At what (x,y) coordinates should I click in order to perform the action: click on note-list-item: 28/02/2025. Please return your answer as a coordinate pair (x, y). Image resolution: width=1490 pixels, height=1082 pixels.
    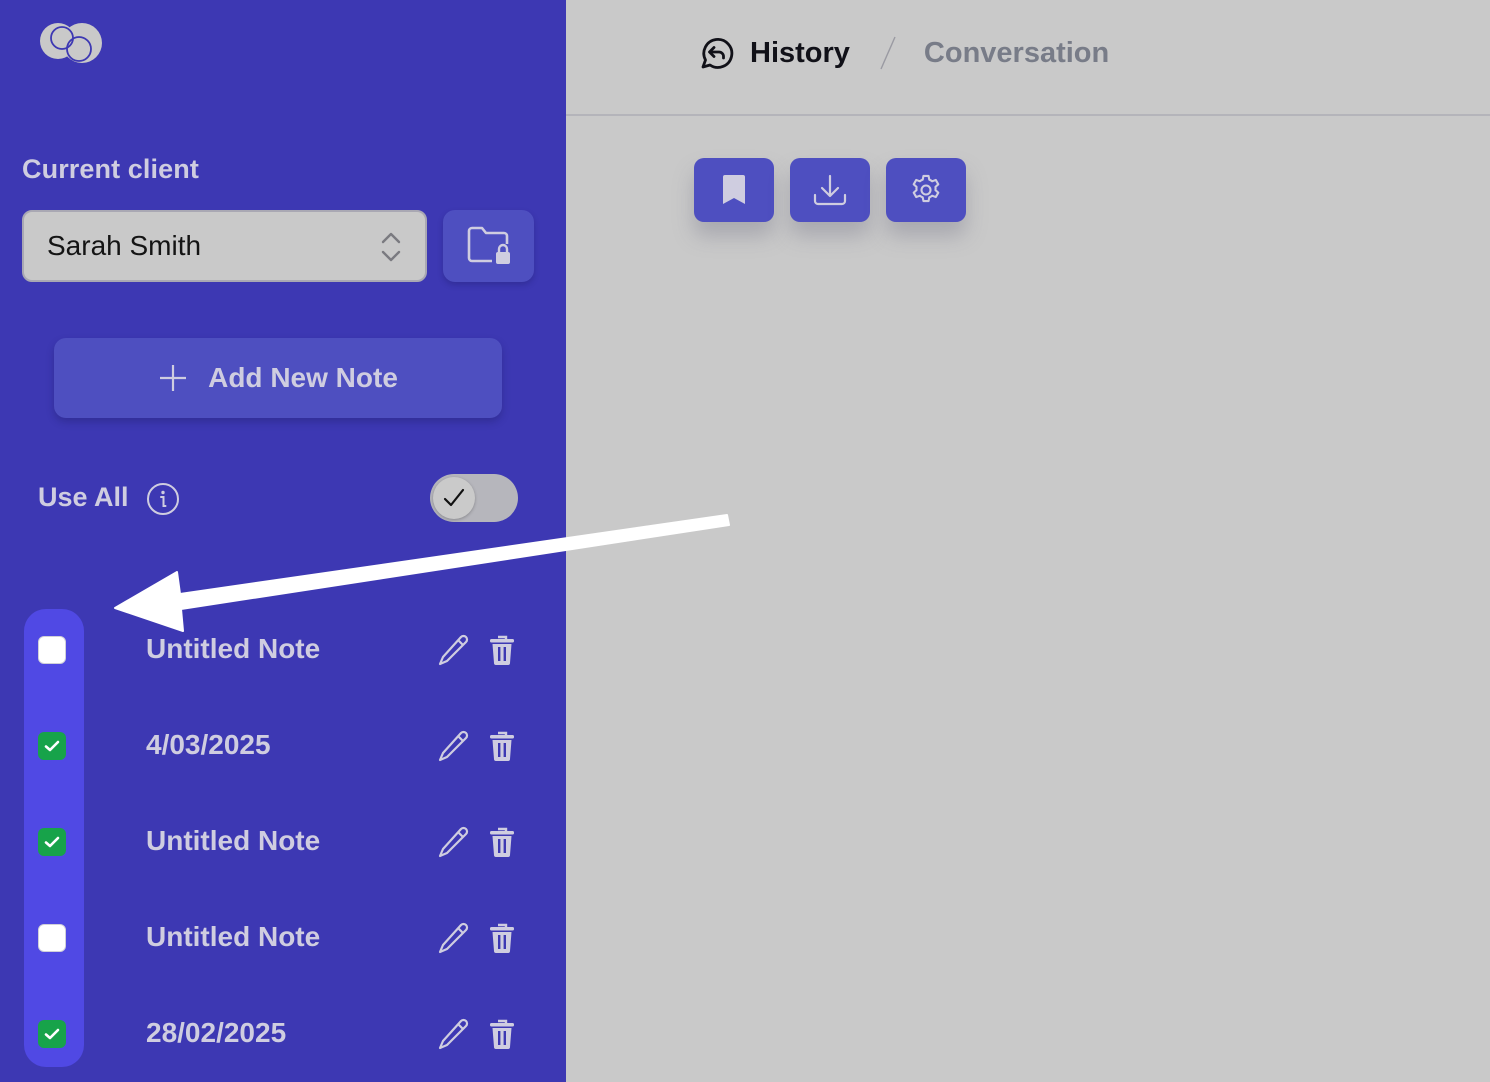
    Looking at the image, I should click on (283, 1034).